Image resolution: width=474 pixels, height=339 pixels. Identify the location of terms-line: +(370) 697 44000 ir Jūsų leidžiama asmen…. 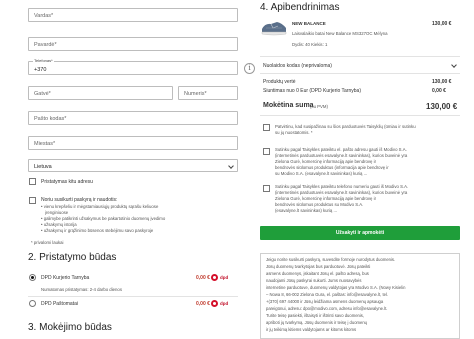
(325, 301).